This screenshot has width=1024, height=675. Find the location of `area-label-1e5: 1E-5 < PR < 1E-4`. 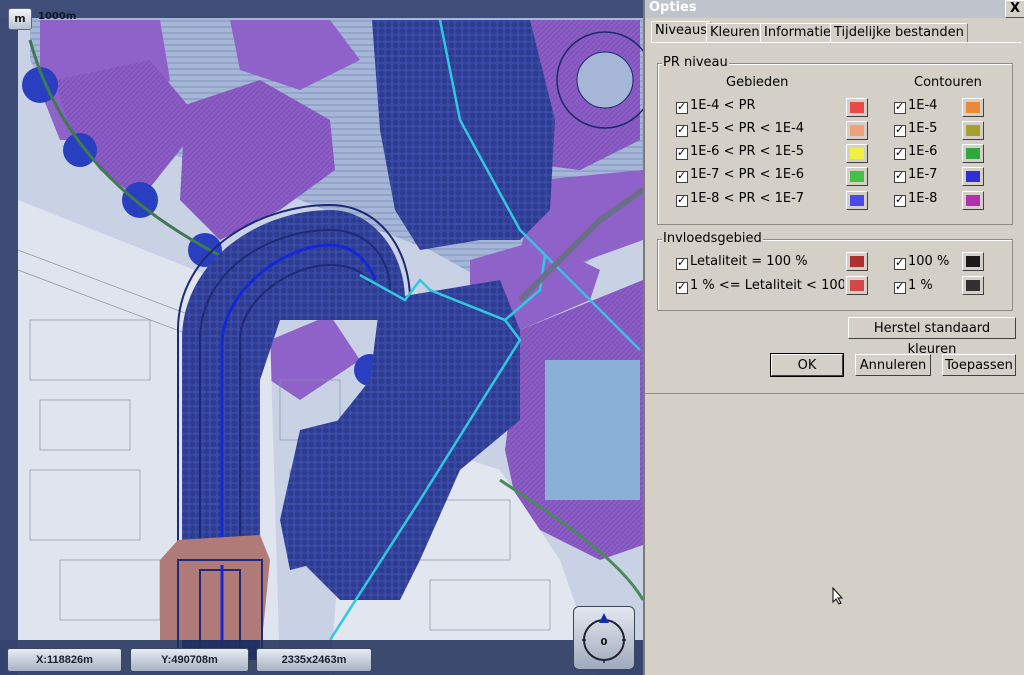

area-label-1e5: 1E-5 < PR < 1E-4 is located at coordinates (747, 128).